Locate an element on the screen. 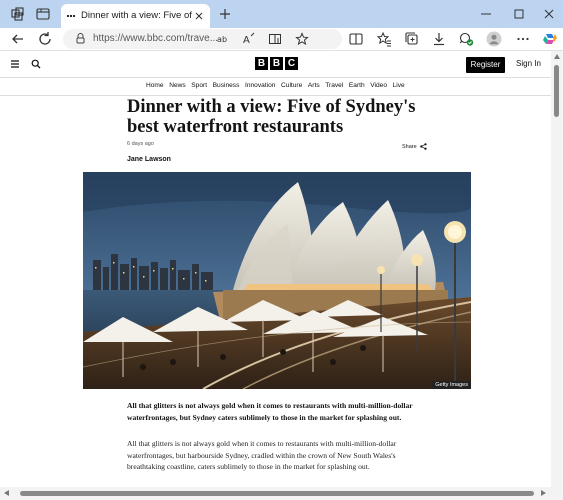 The width and height of the screenshot is (563, 500). favorites-icon is located at coordinates (384, 39).